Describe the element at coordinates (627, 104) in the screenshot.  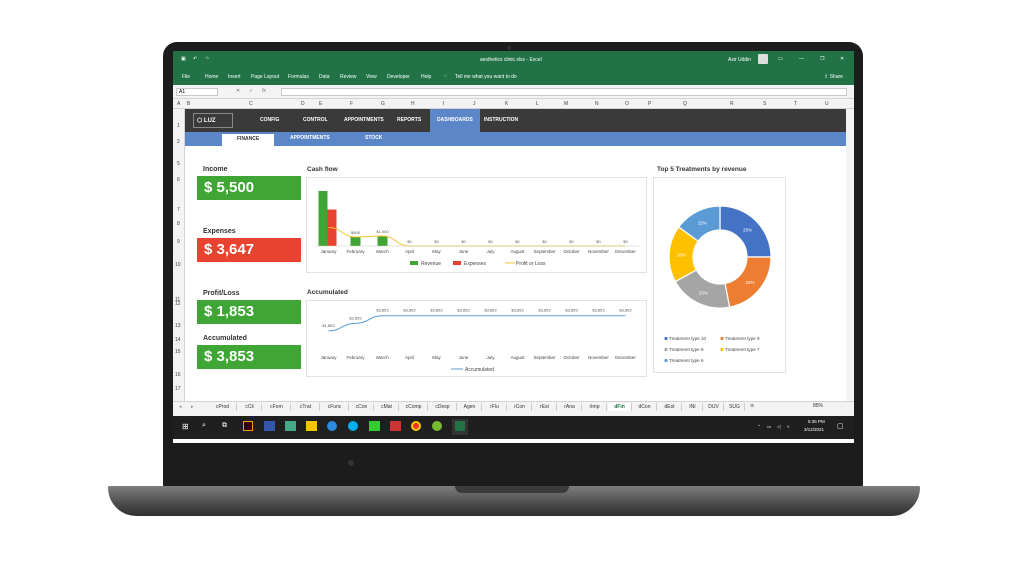
I see `column-header: O` at that location.